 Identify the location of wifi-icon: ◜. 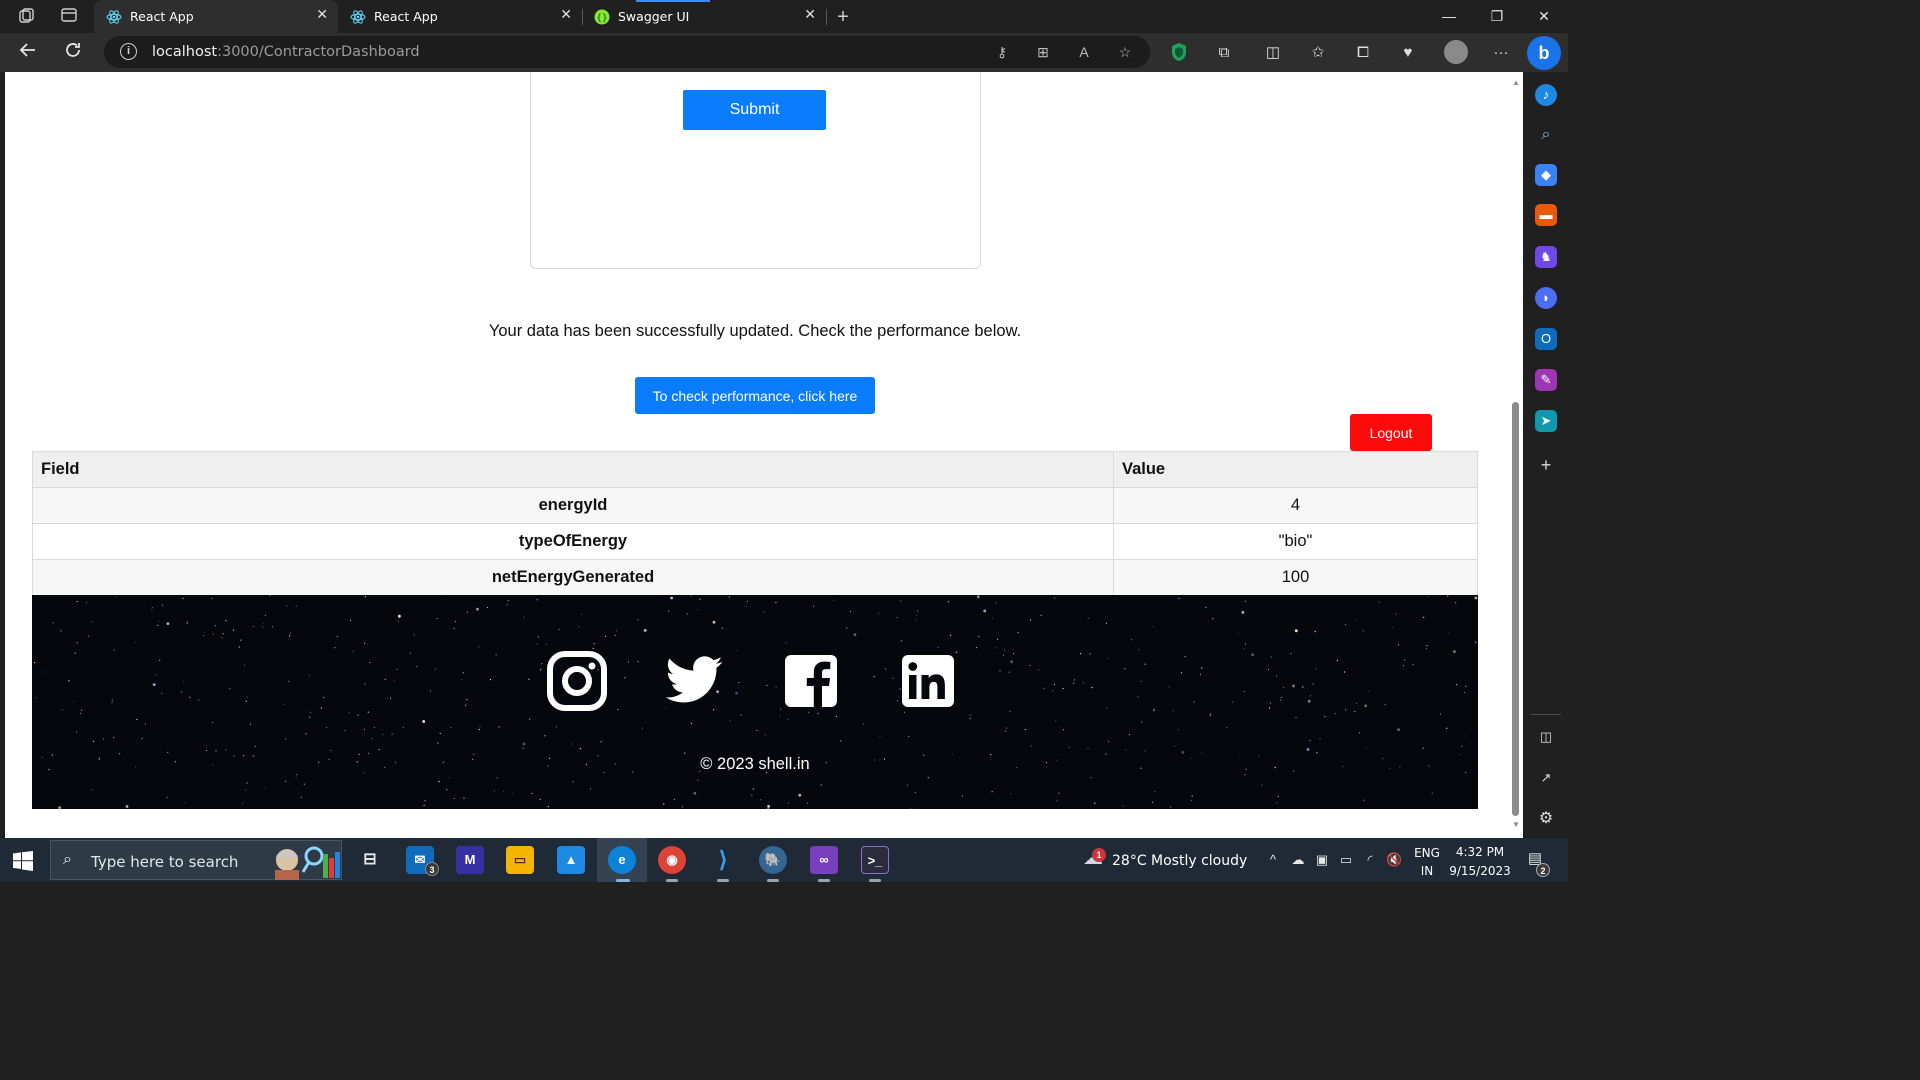
(1370, 860).